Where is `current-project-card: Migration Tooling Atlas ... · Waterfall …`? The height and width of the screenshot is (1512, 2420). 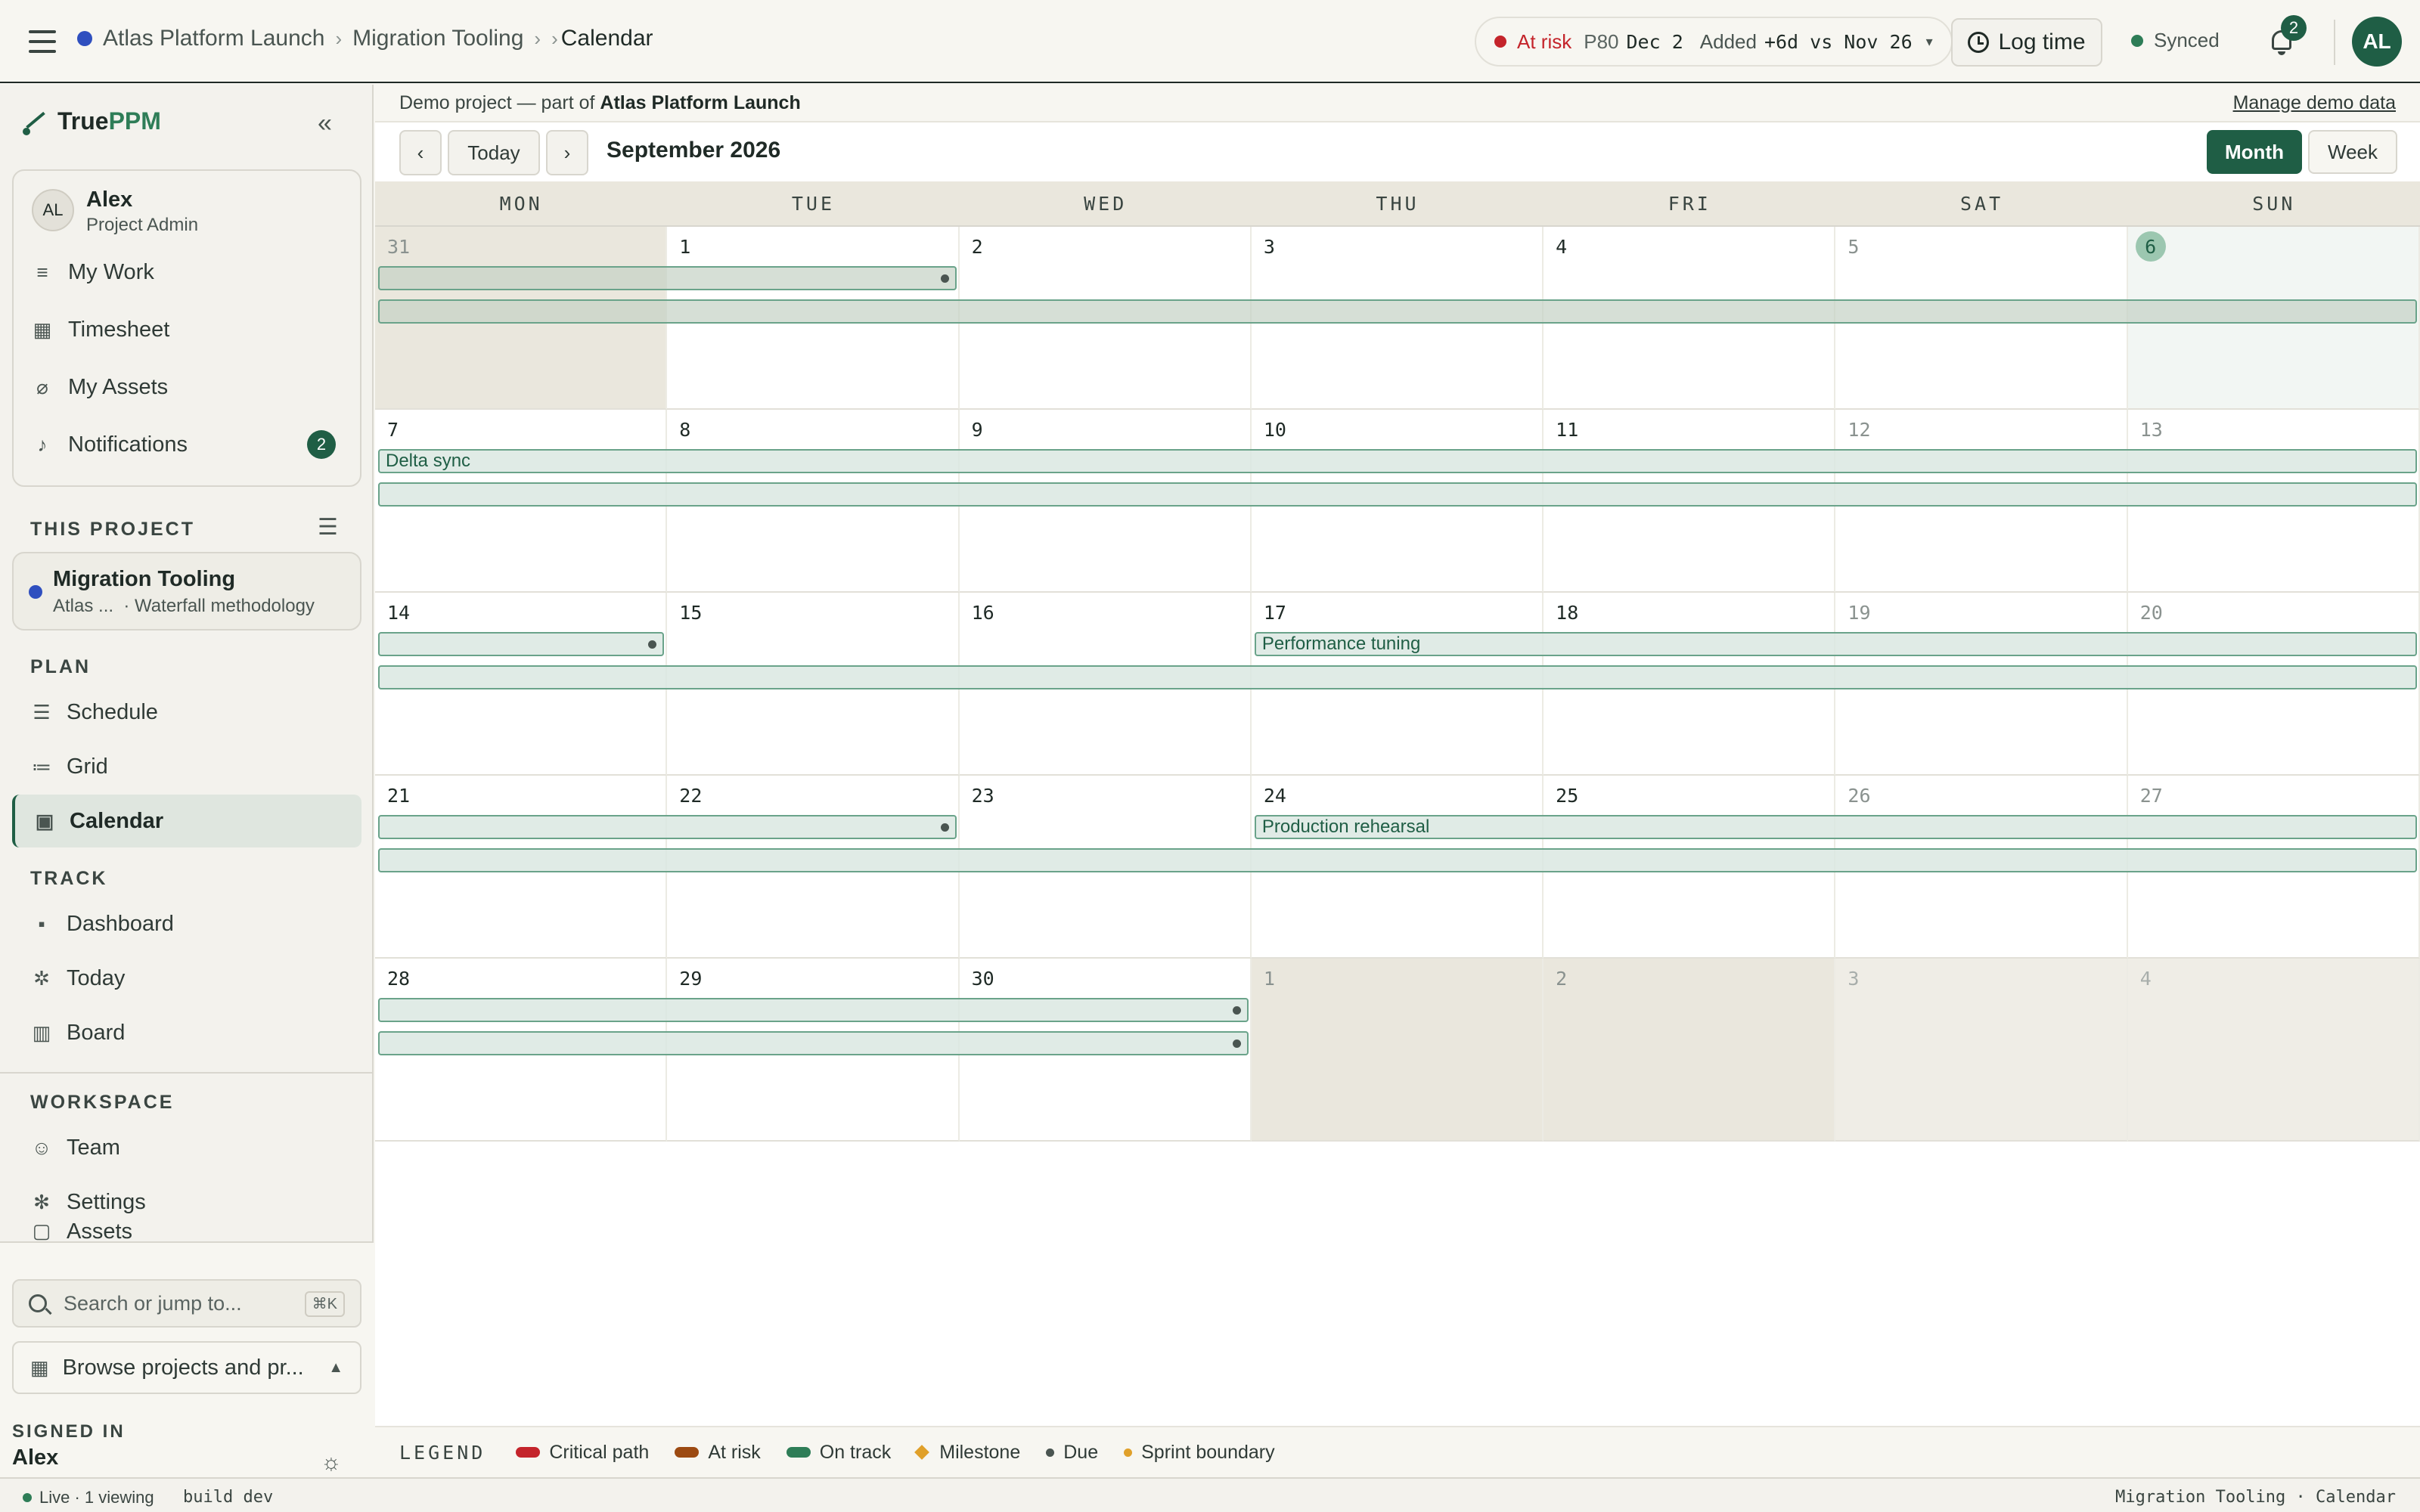
current-project-card: Migration Tooling Atlas ... · Waterfall … is located at coordinates (186, 591).